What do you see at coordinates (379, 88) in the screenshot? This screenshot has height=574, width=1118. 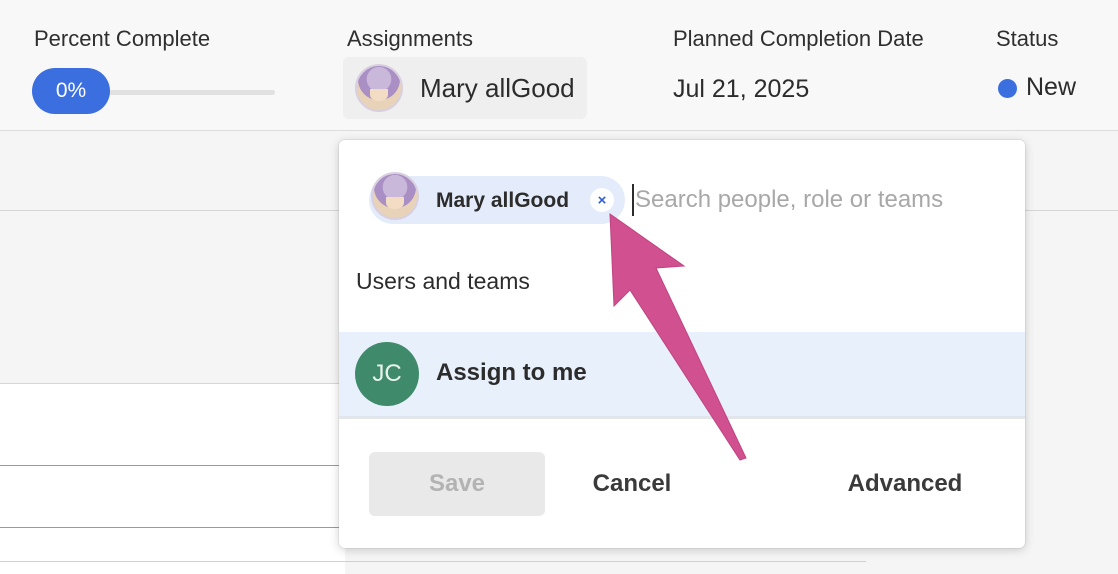 I see `assignee-avatar` at bounding box center [379, 88].